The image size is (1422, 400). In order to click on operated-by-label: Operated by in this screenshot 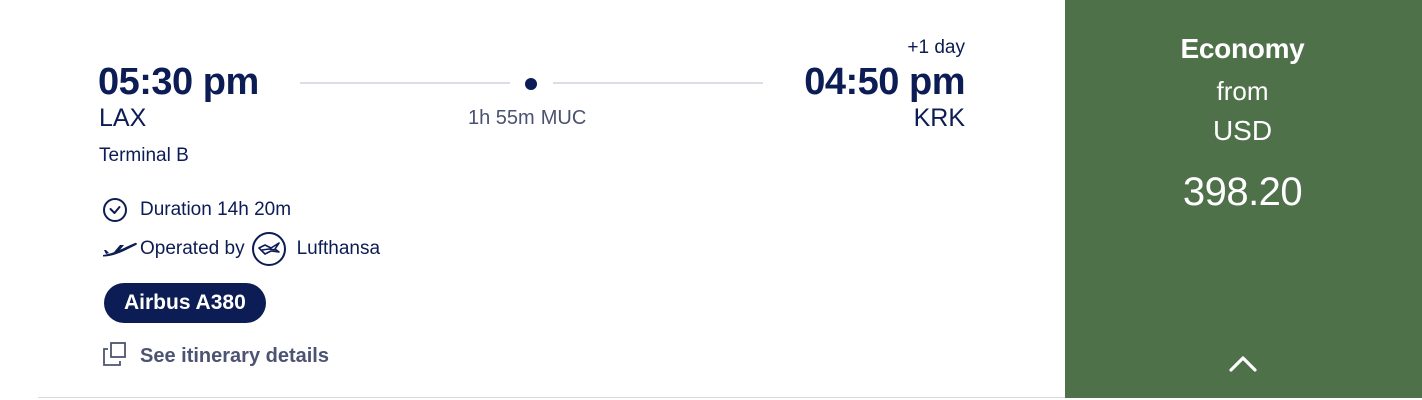, I will do `click(192, 248)`.